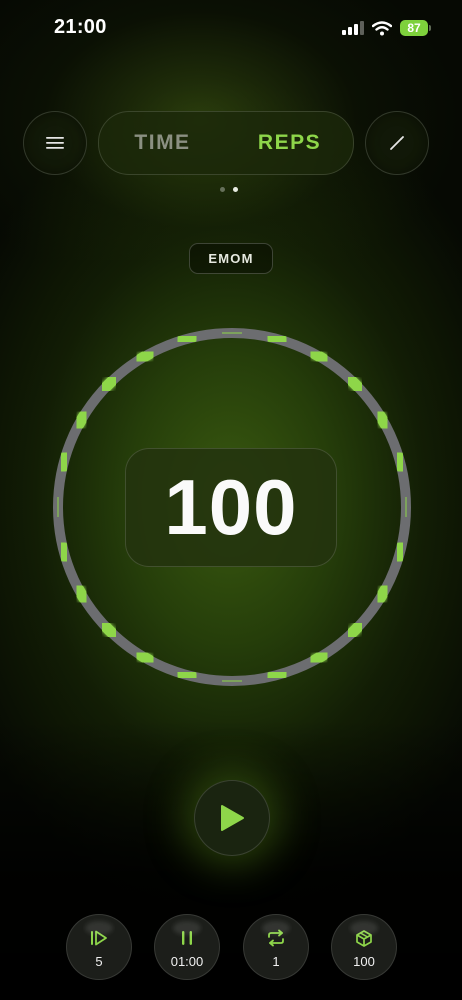 The height and width of the screenshot is (1000, 462). Describe the element at coordinates (99, 961) in the screenshot. I see `stat-rounds-value: 5` at that location.